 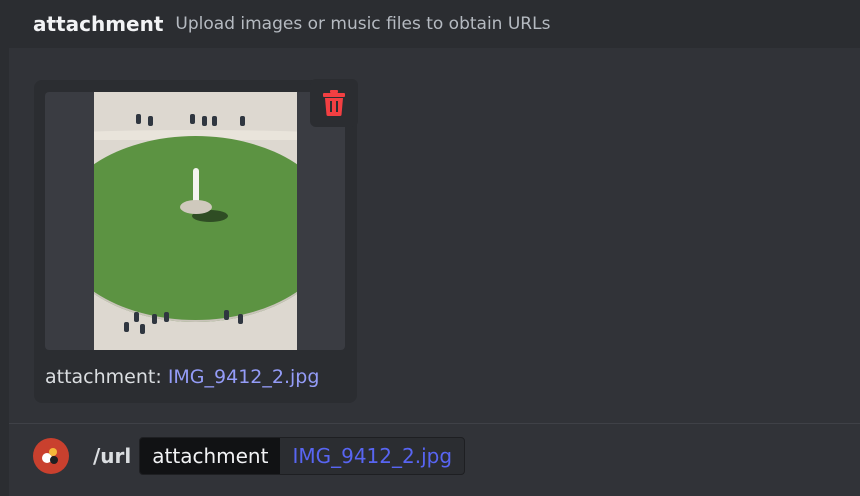 What do you see at coordinates (434, 423) in the screenshot?
I see `divider` at bounding box center [434, 423].